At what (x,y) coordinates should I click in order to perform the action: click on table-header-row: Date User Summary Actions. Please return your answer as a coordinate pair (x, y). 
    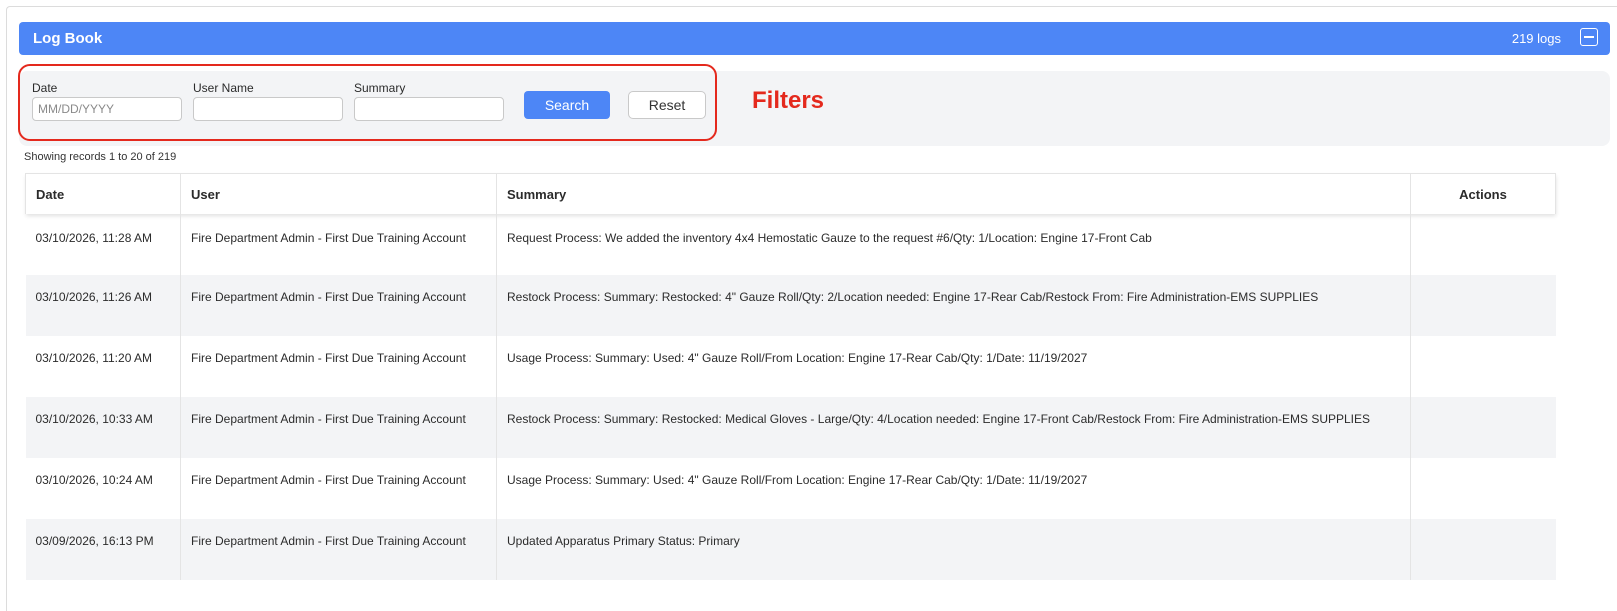
    Looking at the image, I should click on (790, 193).